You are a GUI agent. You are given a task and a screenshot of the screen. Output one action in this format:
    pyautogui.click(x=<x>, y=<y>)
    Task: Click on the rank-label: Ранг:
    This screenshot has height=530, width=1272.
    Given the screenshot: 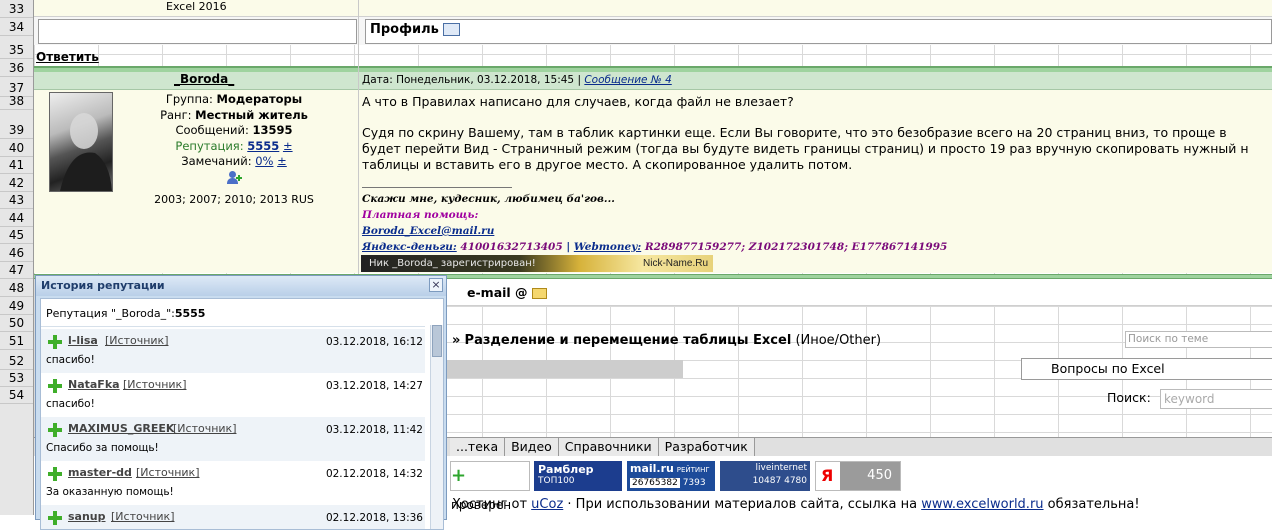 What is the action you would take?
    pyautogui.click(x=176, y=114)
    